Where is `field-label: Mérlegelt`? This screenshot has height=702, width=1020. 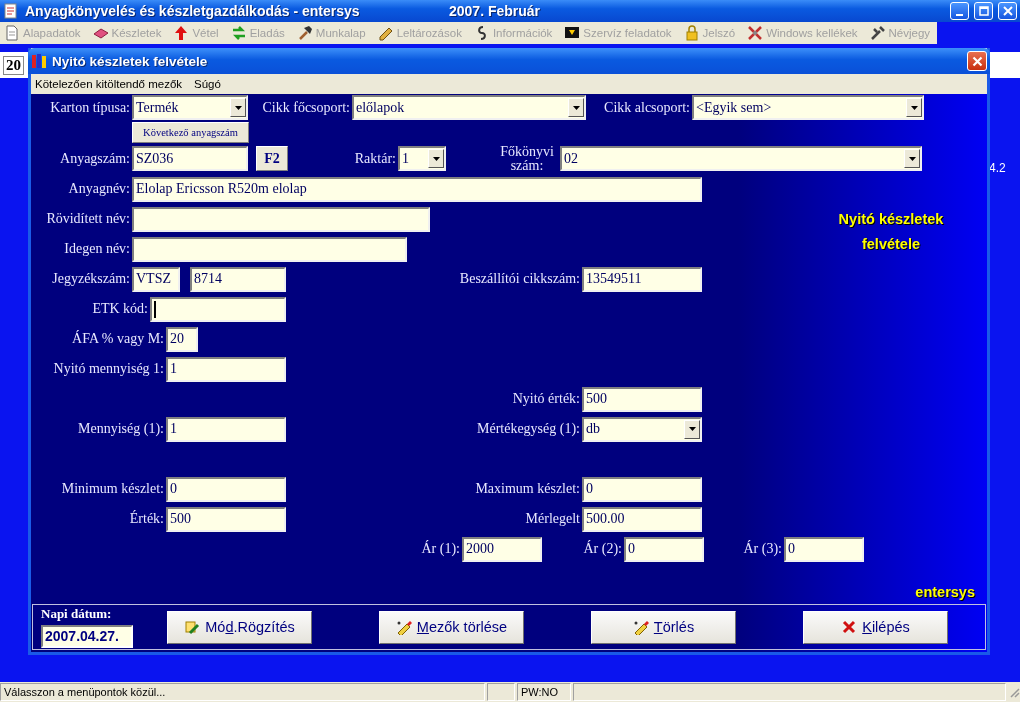
field-label: Mérlegelt is located at coordinates (552, 519).